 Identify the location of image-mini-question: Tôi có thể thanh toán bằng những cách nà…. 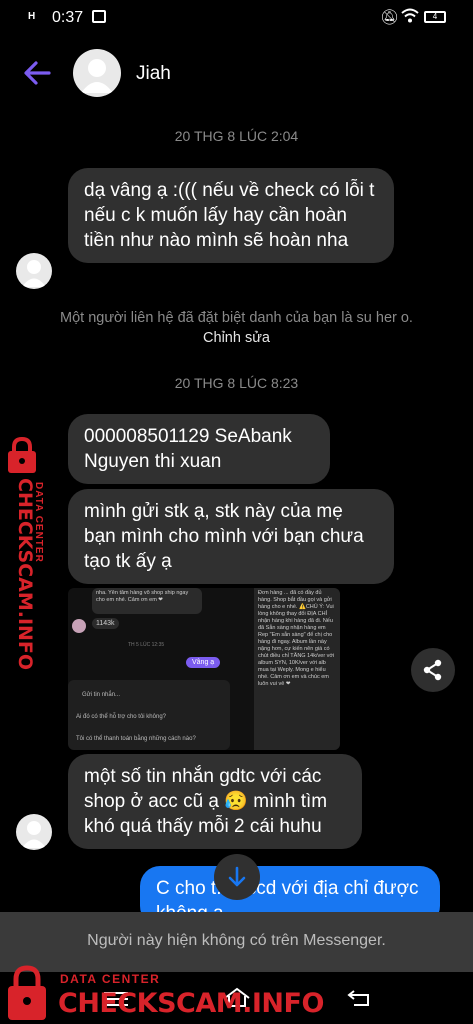
(136, 739).